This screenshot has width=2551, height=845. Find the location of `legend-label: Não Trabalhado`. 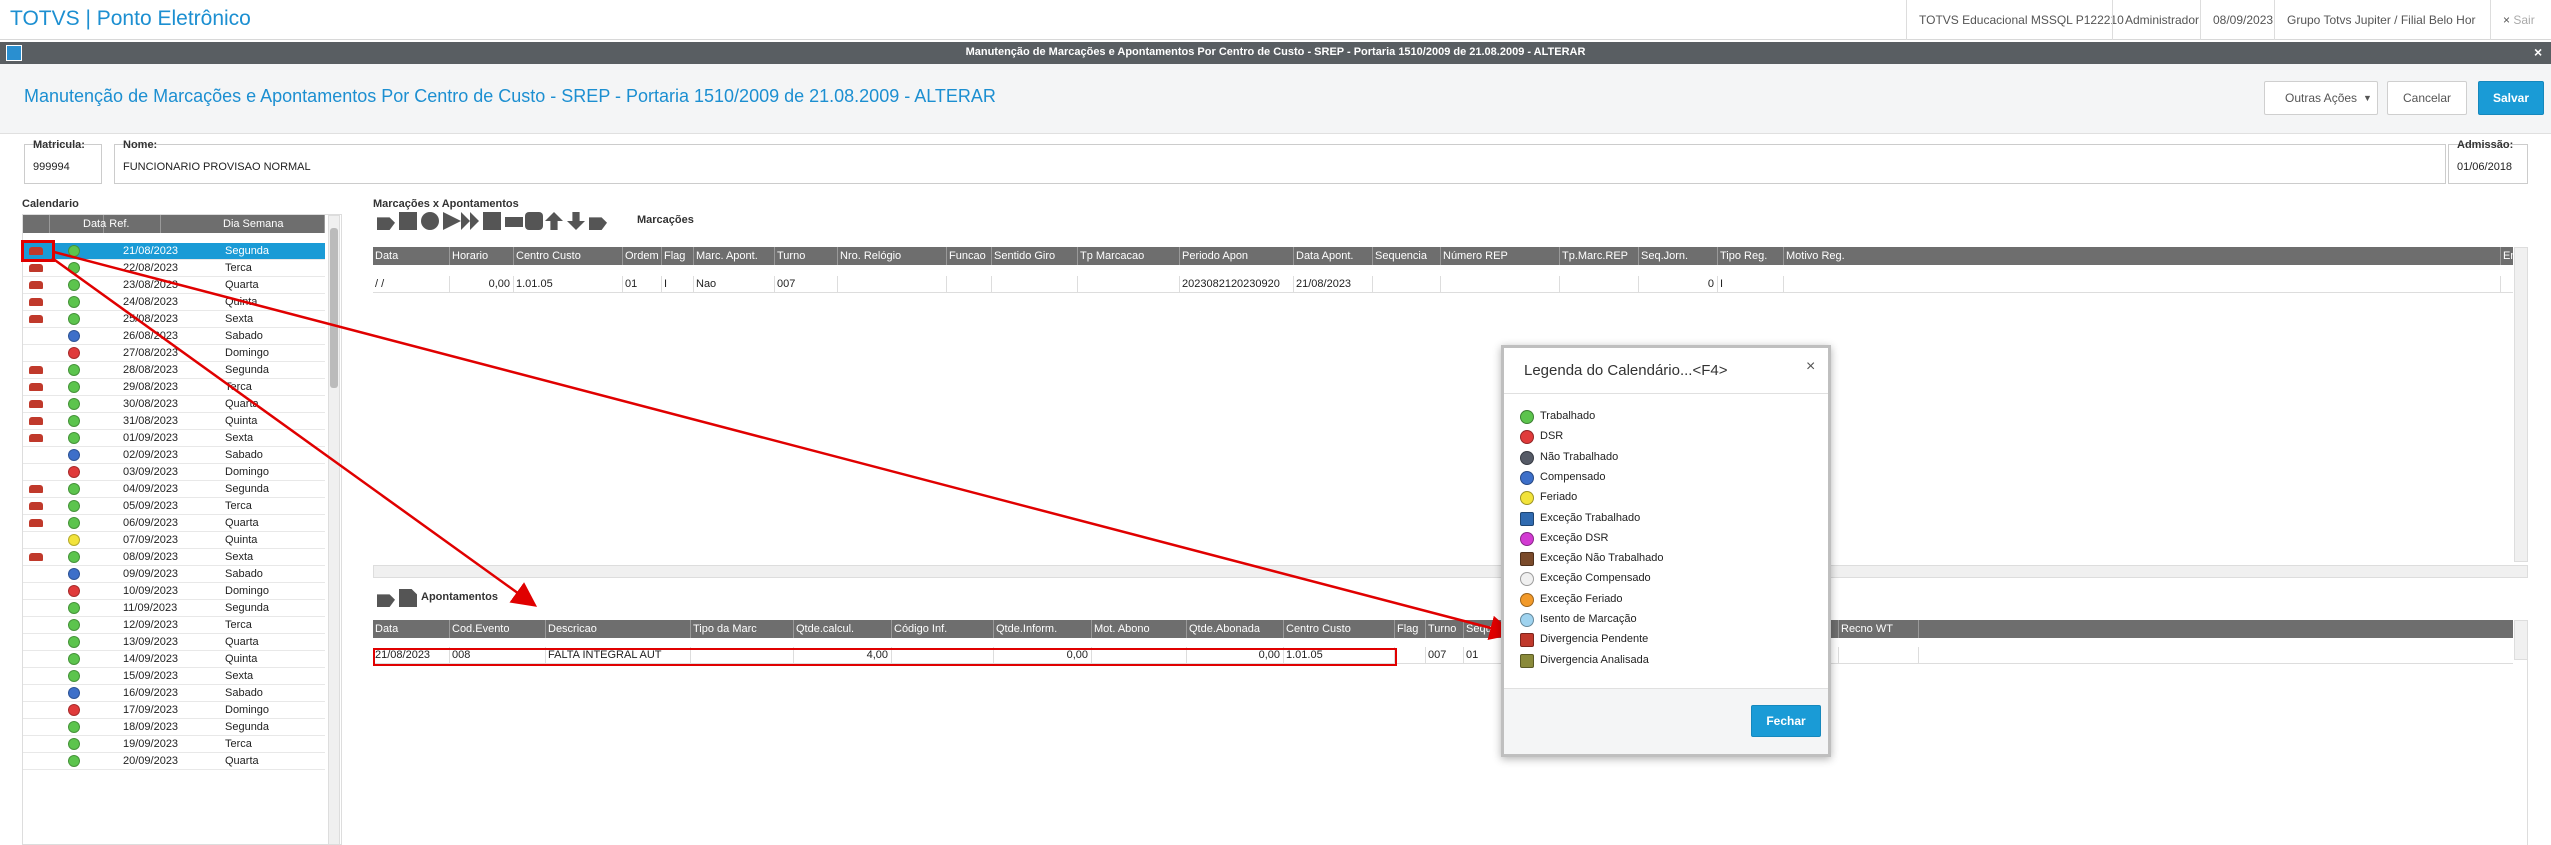

legend-label: Não Trabalhado is located at coordinates (1579, 456).